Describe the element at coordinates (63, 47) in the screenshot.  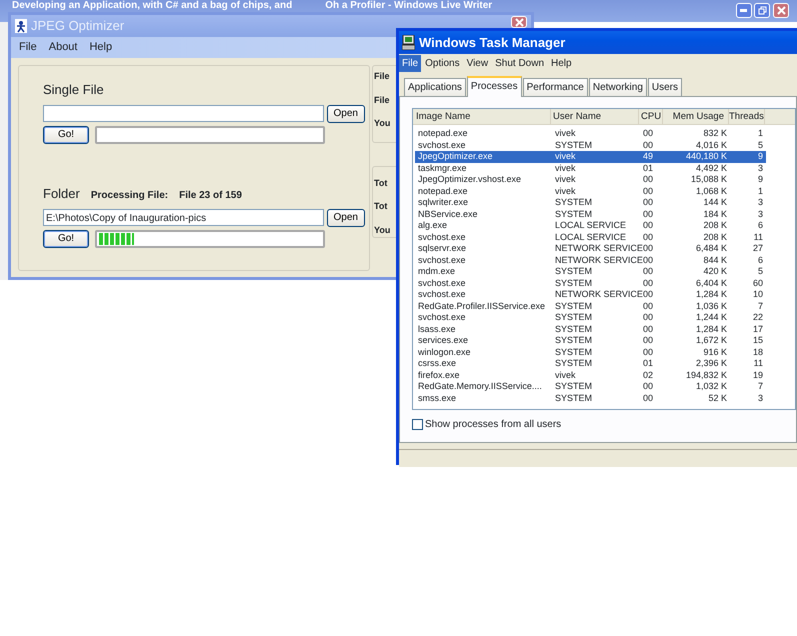
I see `menu-item: About` at that location.